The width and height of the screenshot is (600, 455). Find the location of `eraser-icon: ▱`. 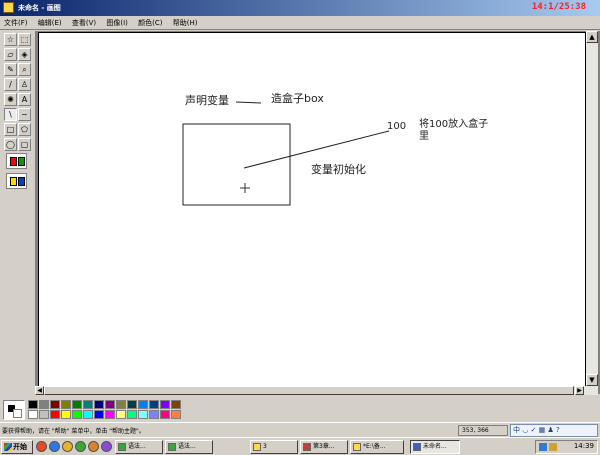

eraser-icon: ▱ is located at coordinates (10, 54).